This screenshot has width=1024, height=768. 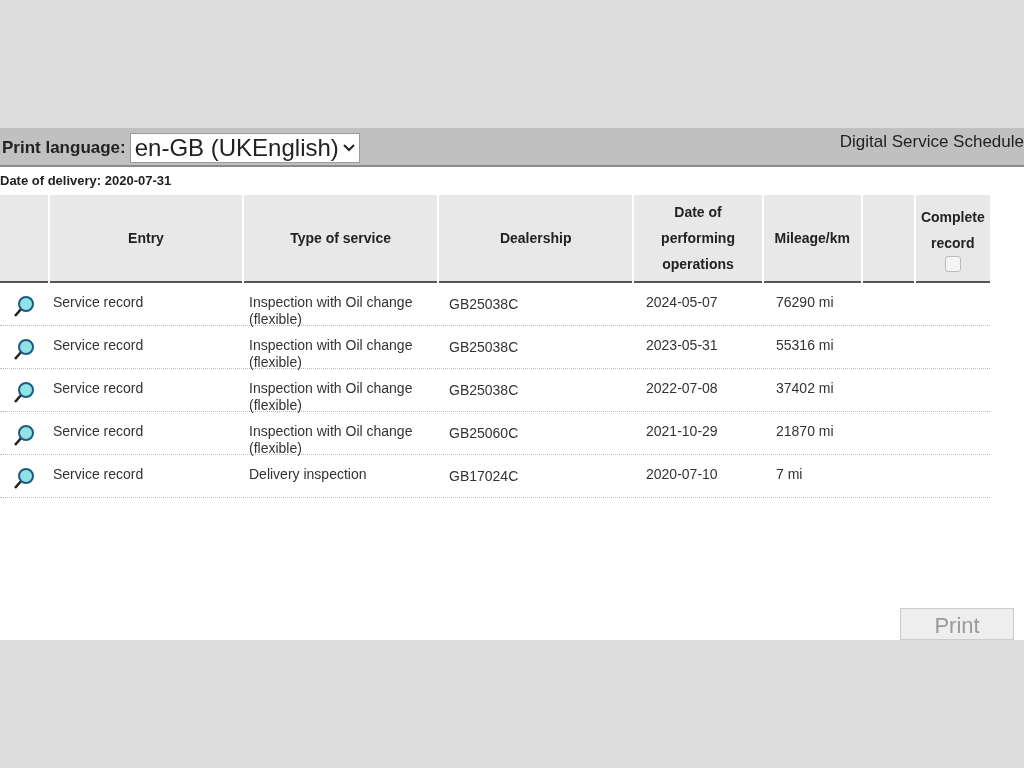 I want to click on column-header: Complete record, so click(x=952, y=239).